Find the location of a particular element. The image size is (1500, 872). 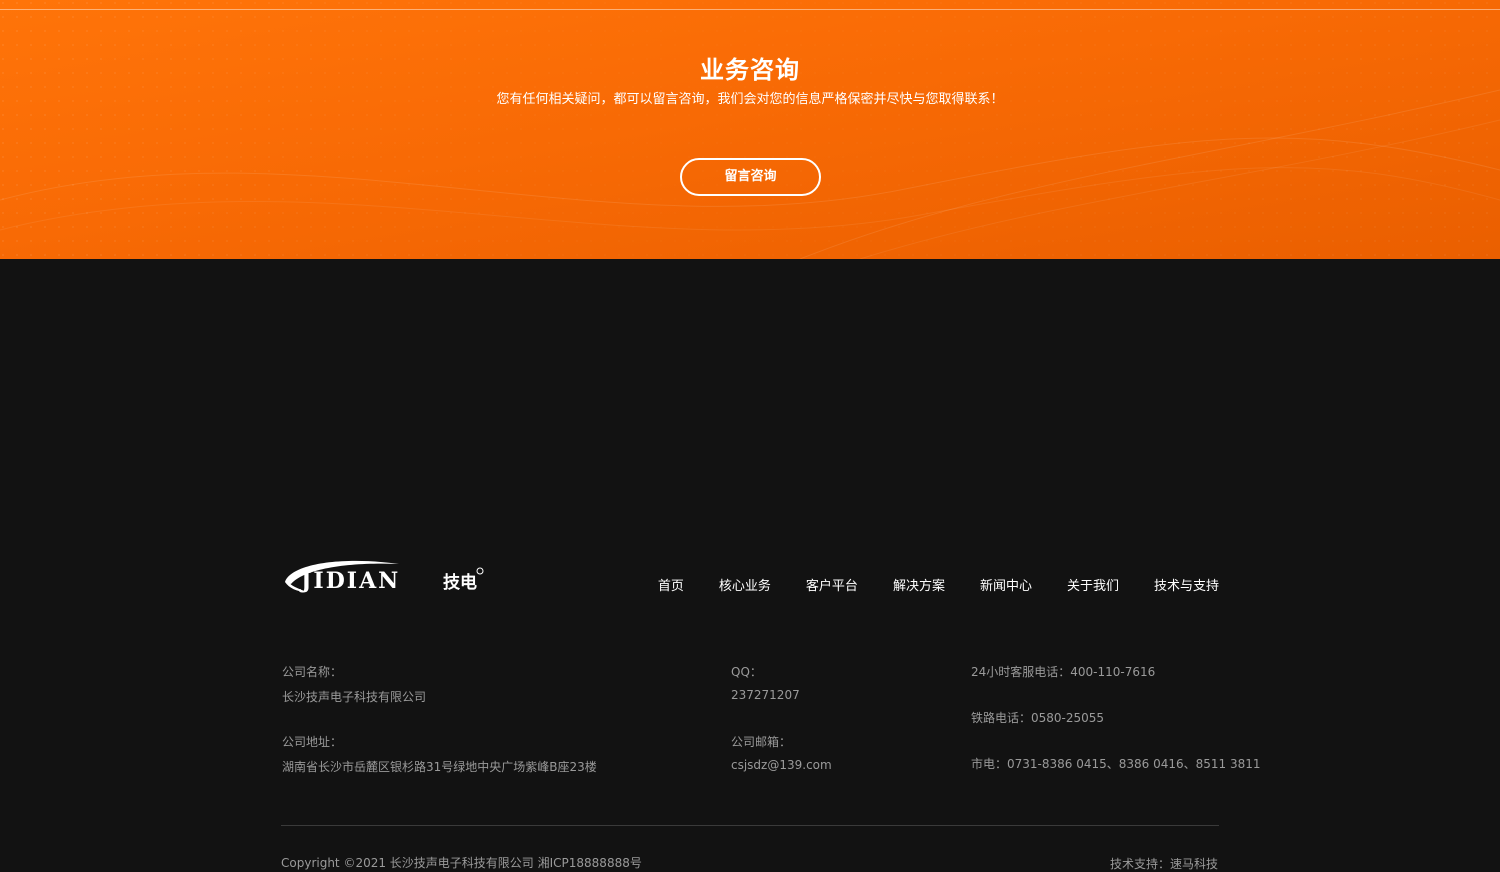

email-address: csjsdz@139.com is located at coordinates (781, 765).